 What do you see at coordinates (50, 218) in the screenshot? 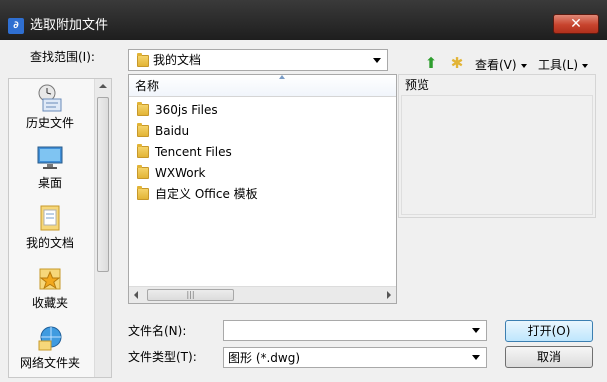
I see `documents-icon` at bounding box center [50, 218].